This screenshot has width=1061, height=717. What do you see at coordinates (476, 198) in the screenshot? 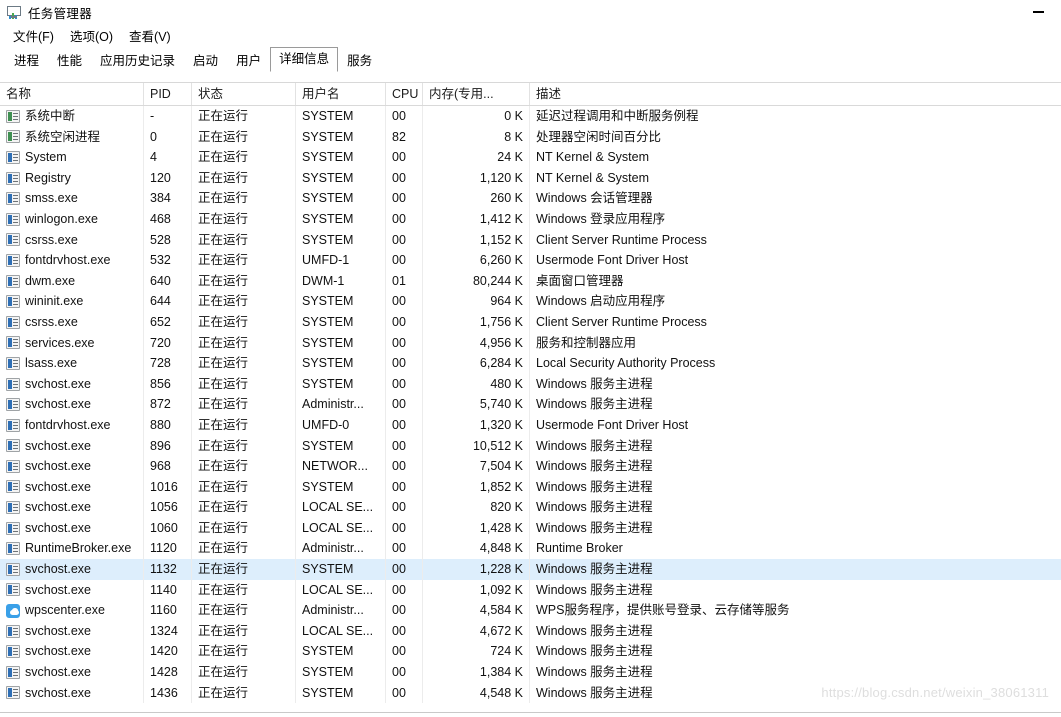
I see `cell-memory: 260 K` at bounding box center [476, 198].